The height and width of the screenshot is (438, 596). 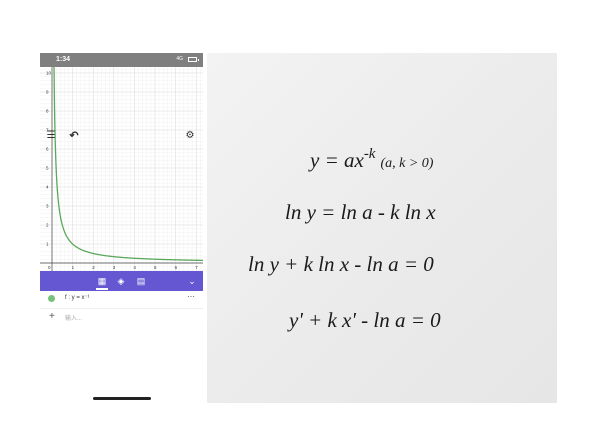 I want to click on chevron-down-icon: ⌄, so click(x=192, y=281).